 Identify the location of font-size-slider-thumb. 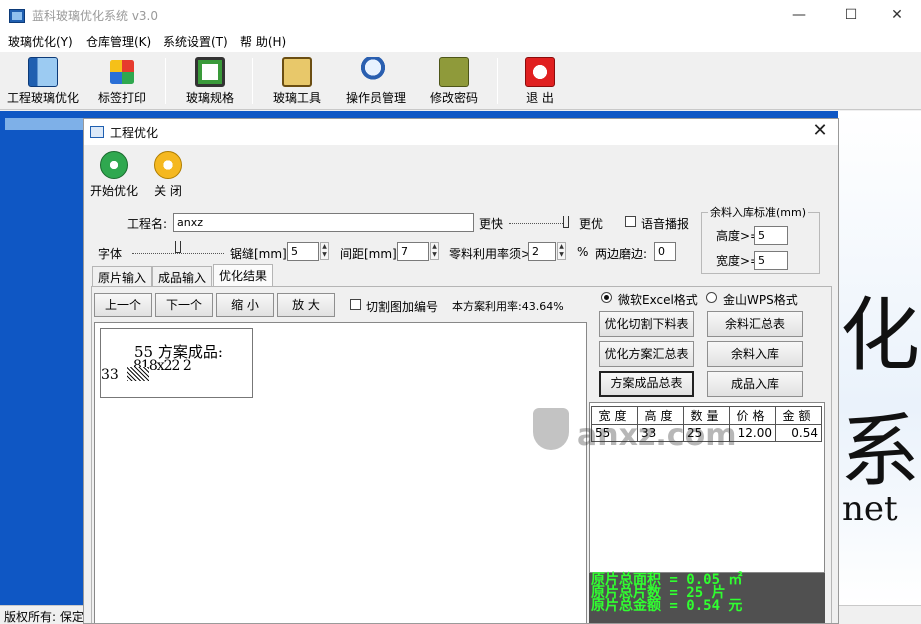
(178, 247).